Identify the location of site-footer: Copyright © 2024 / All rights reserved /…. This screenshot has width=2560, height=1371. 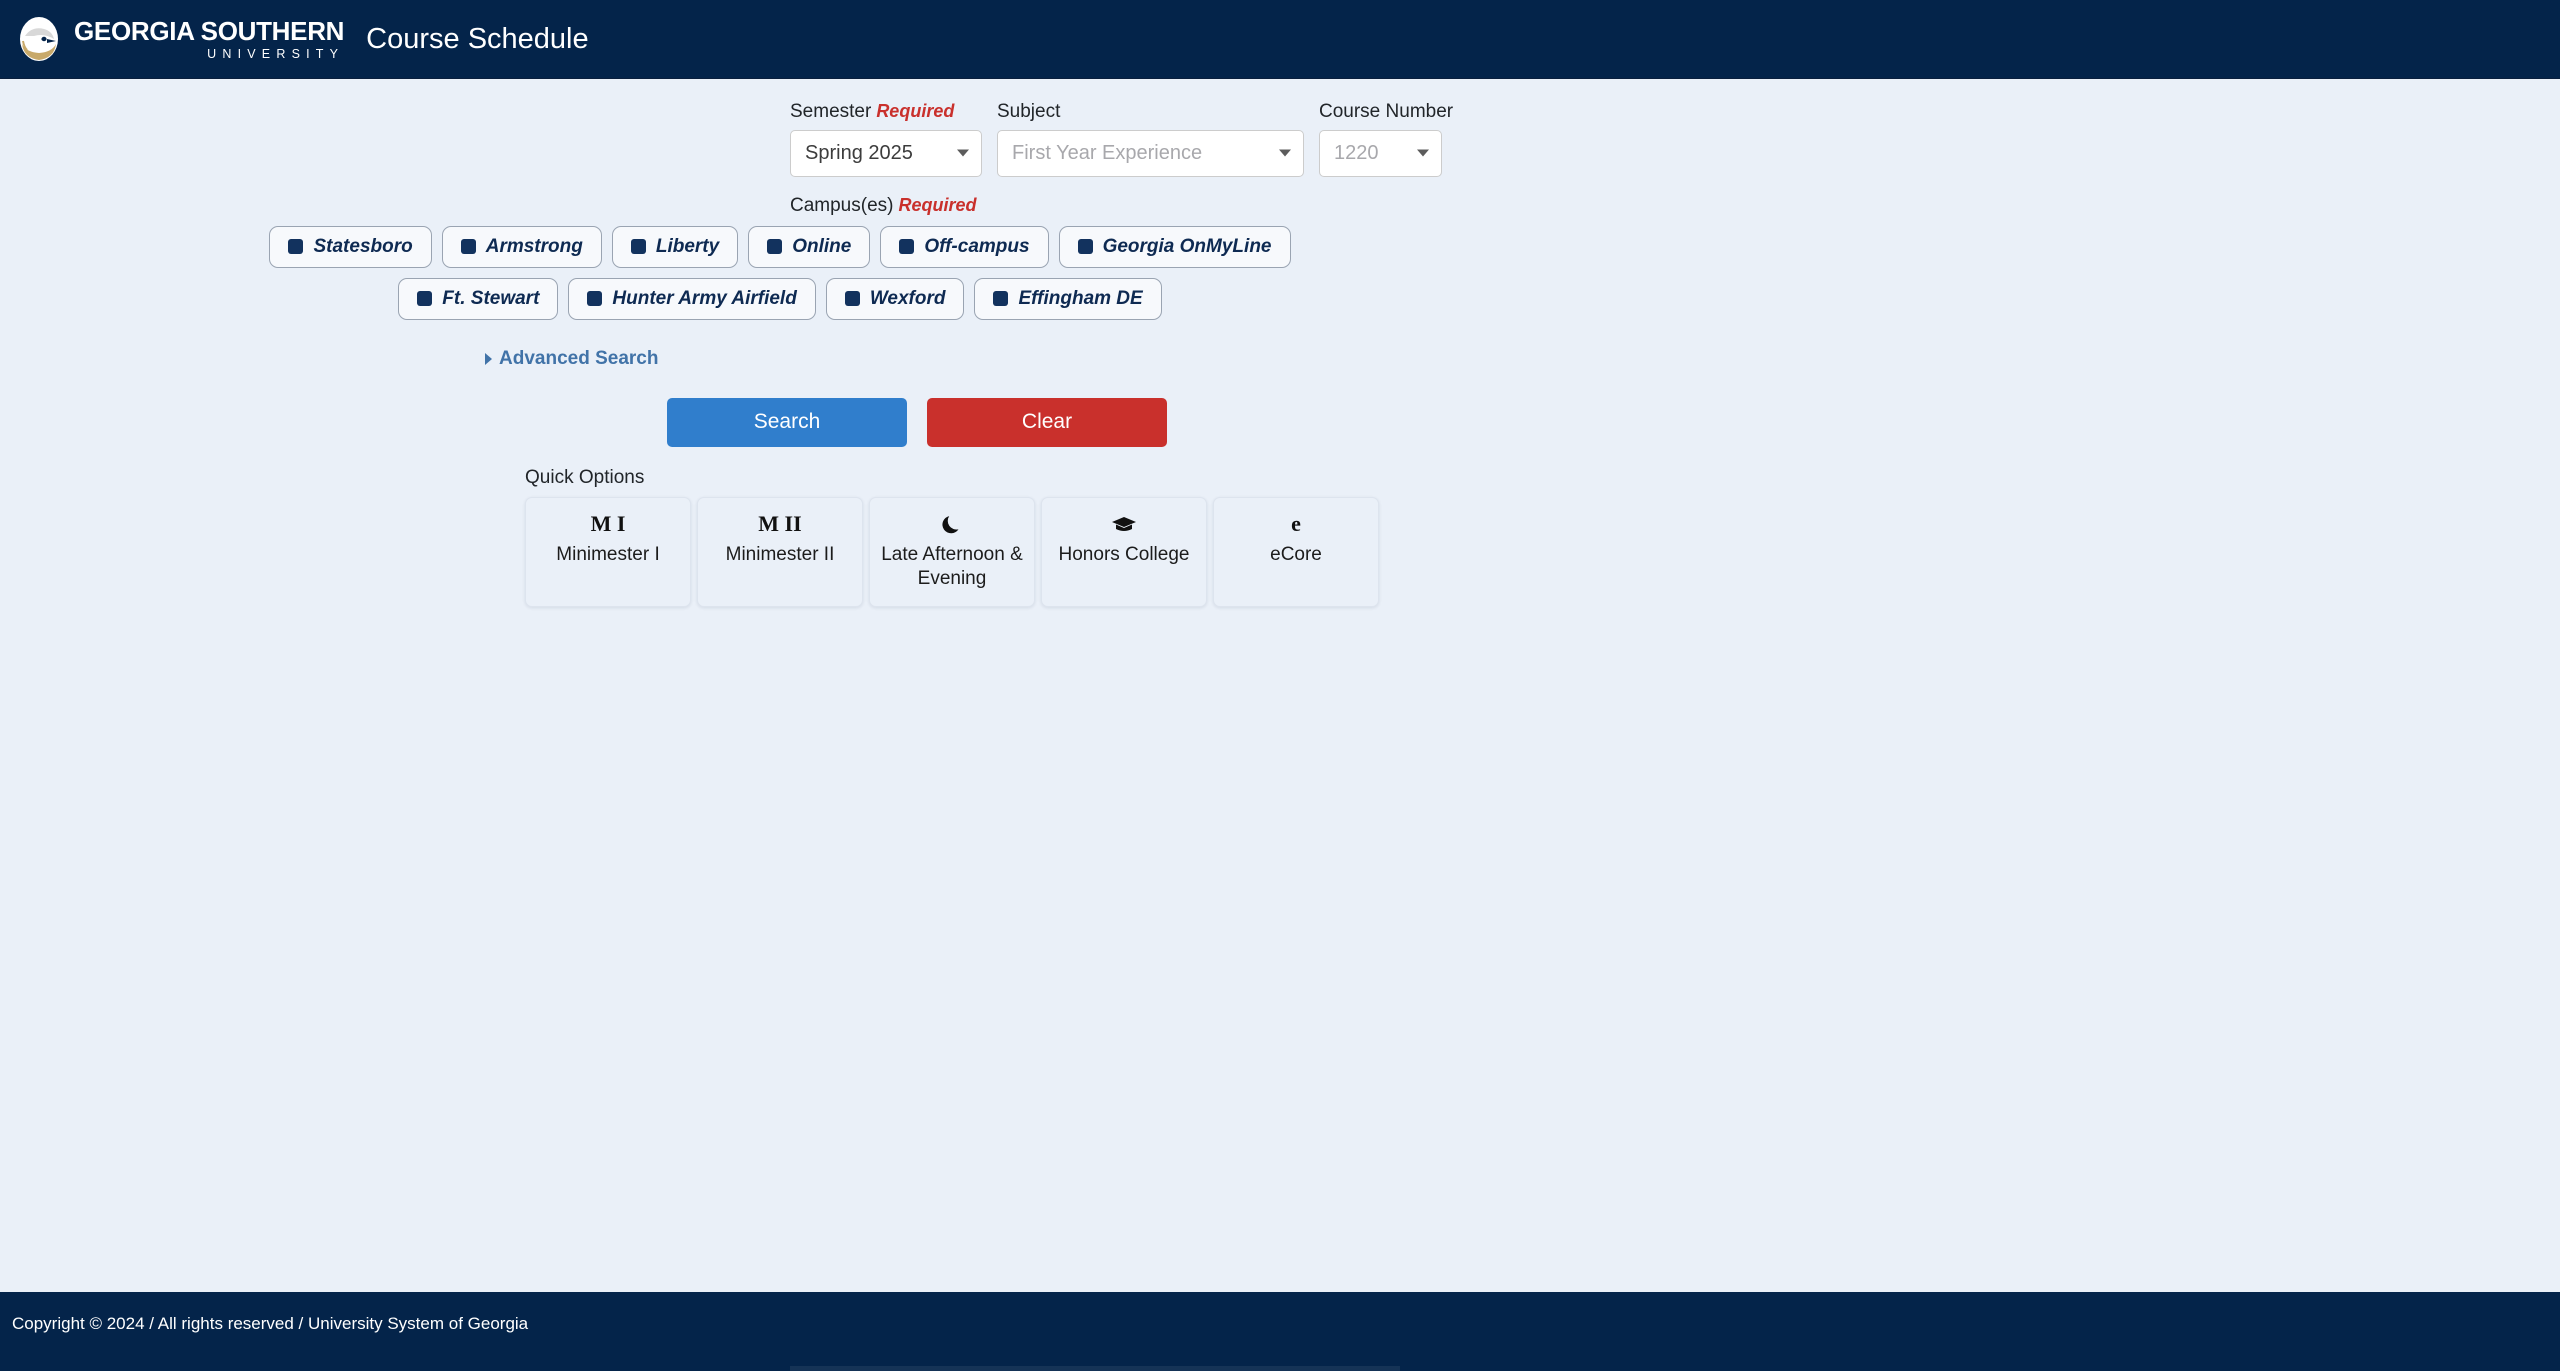
(1280, 1331).